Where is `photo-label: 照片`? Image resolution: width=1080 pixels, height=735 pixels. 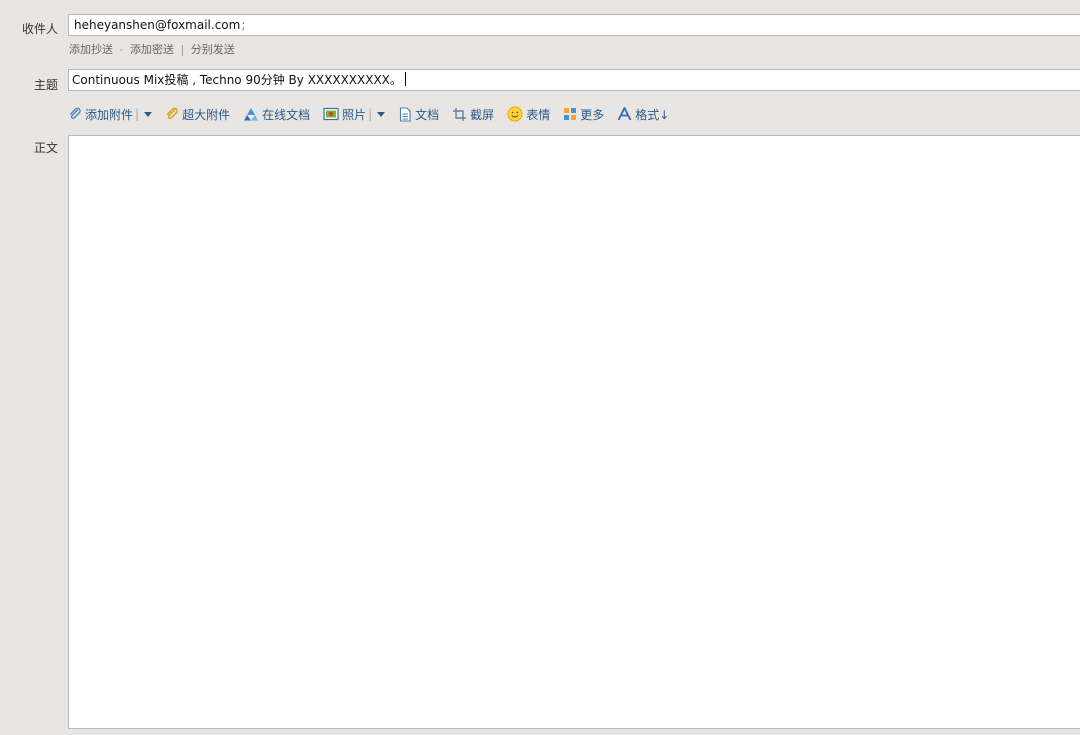 photo-label: 照片 is located at coordinates (354, 114).